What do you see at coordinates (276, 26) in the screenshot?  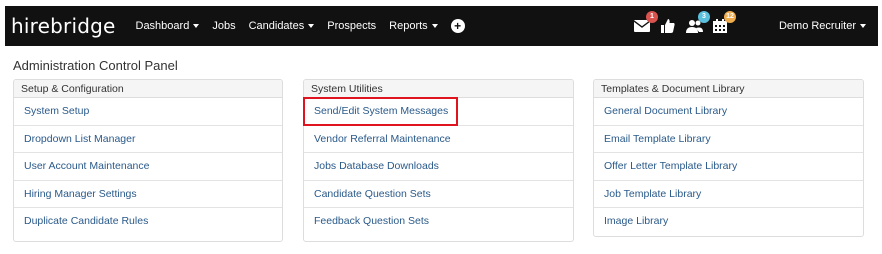 I see `nav-candidates-label: Candidates` at bounding box center [276, 26].